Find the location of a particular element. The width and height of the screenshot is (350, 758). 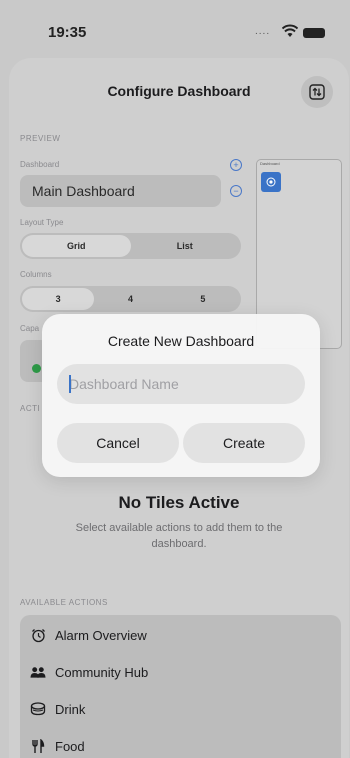

dialog-title: Create New Dashboard is located at coordinates (181, 341).